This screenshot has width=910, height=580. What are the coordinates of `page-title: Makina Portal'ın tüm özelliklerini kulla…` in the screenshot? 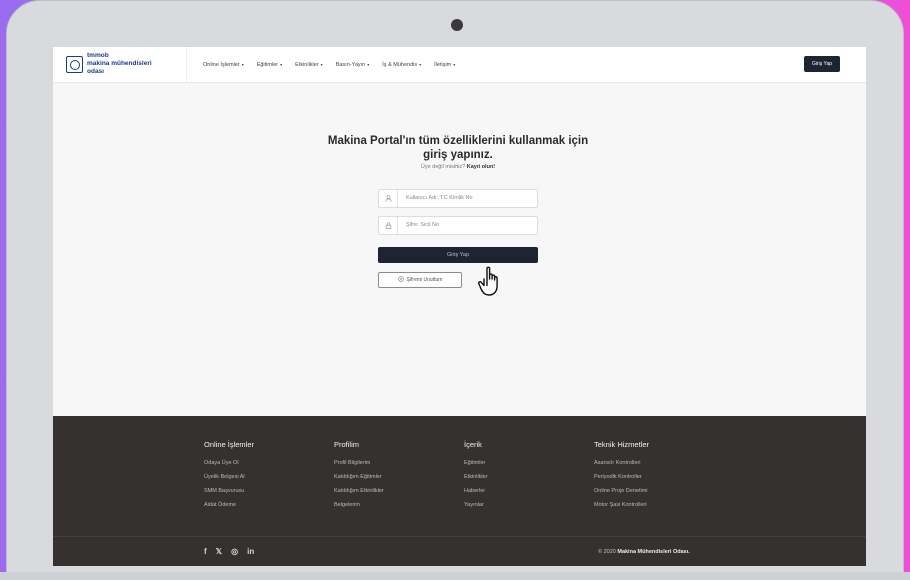 It's located at (458, 148).